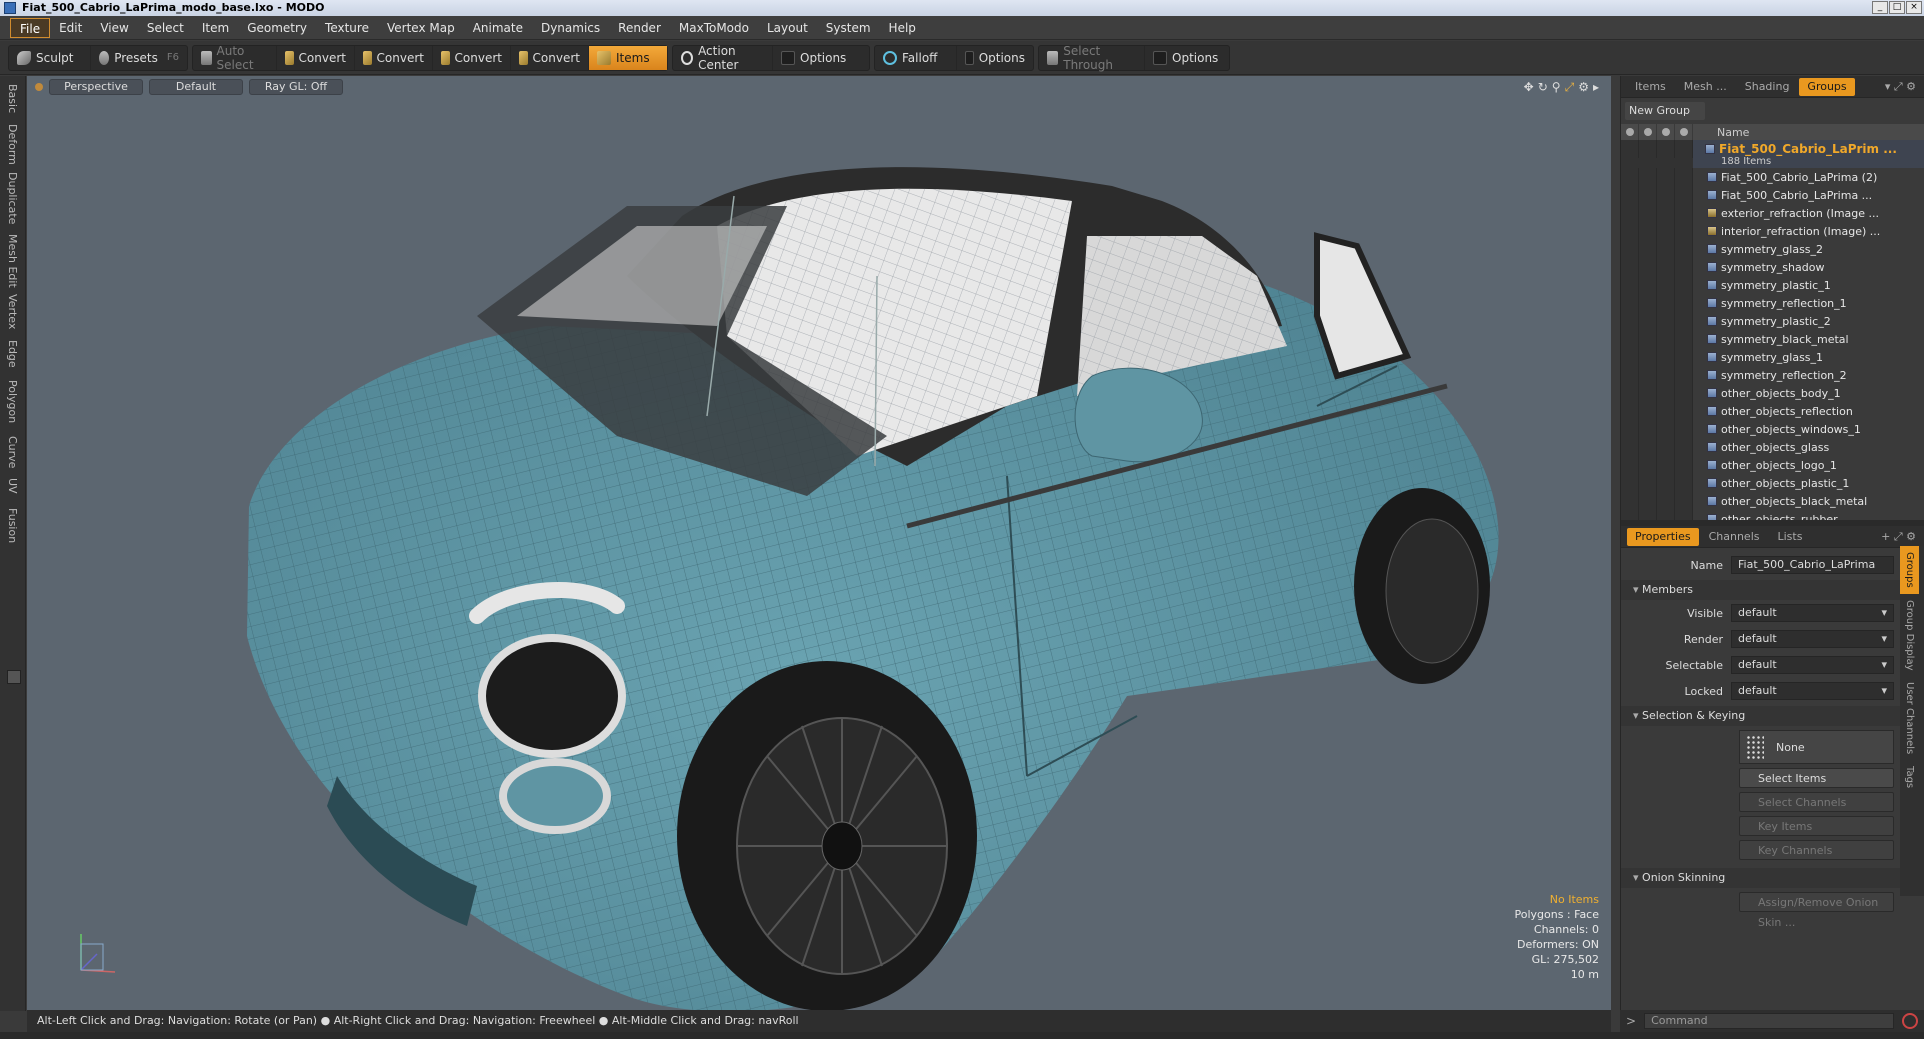 This screenshot has height=1039, width=1924. What do you see at coordinates (1772, 716) in the screenshot?
I see `selection-keying-section: Selection & Keying` at bounding box center [1772, 716].